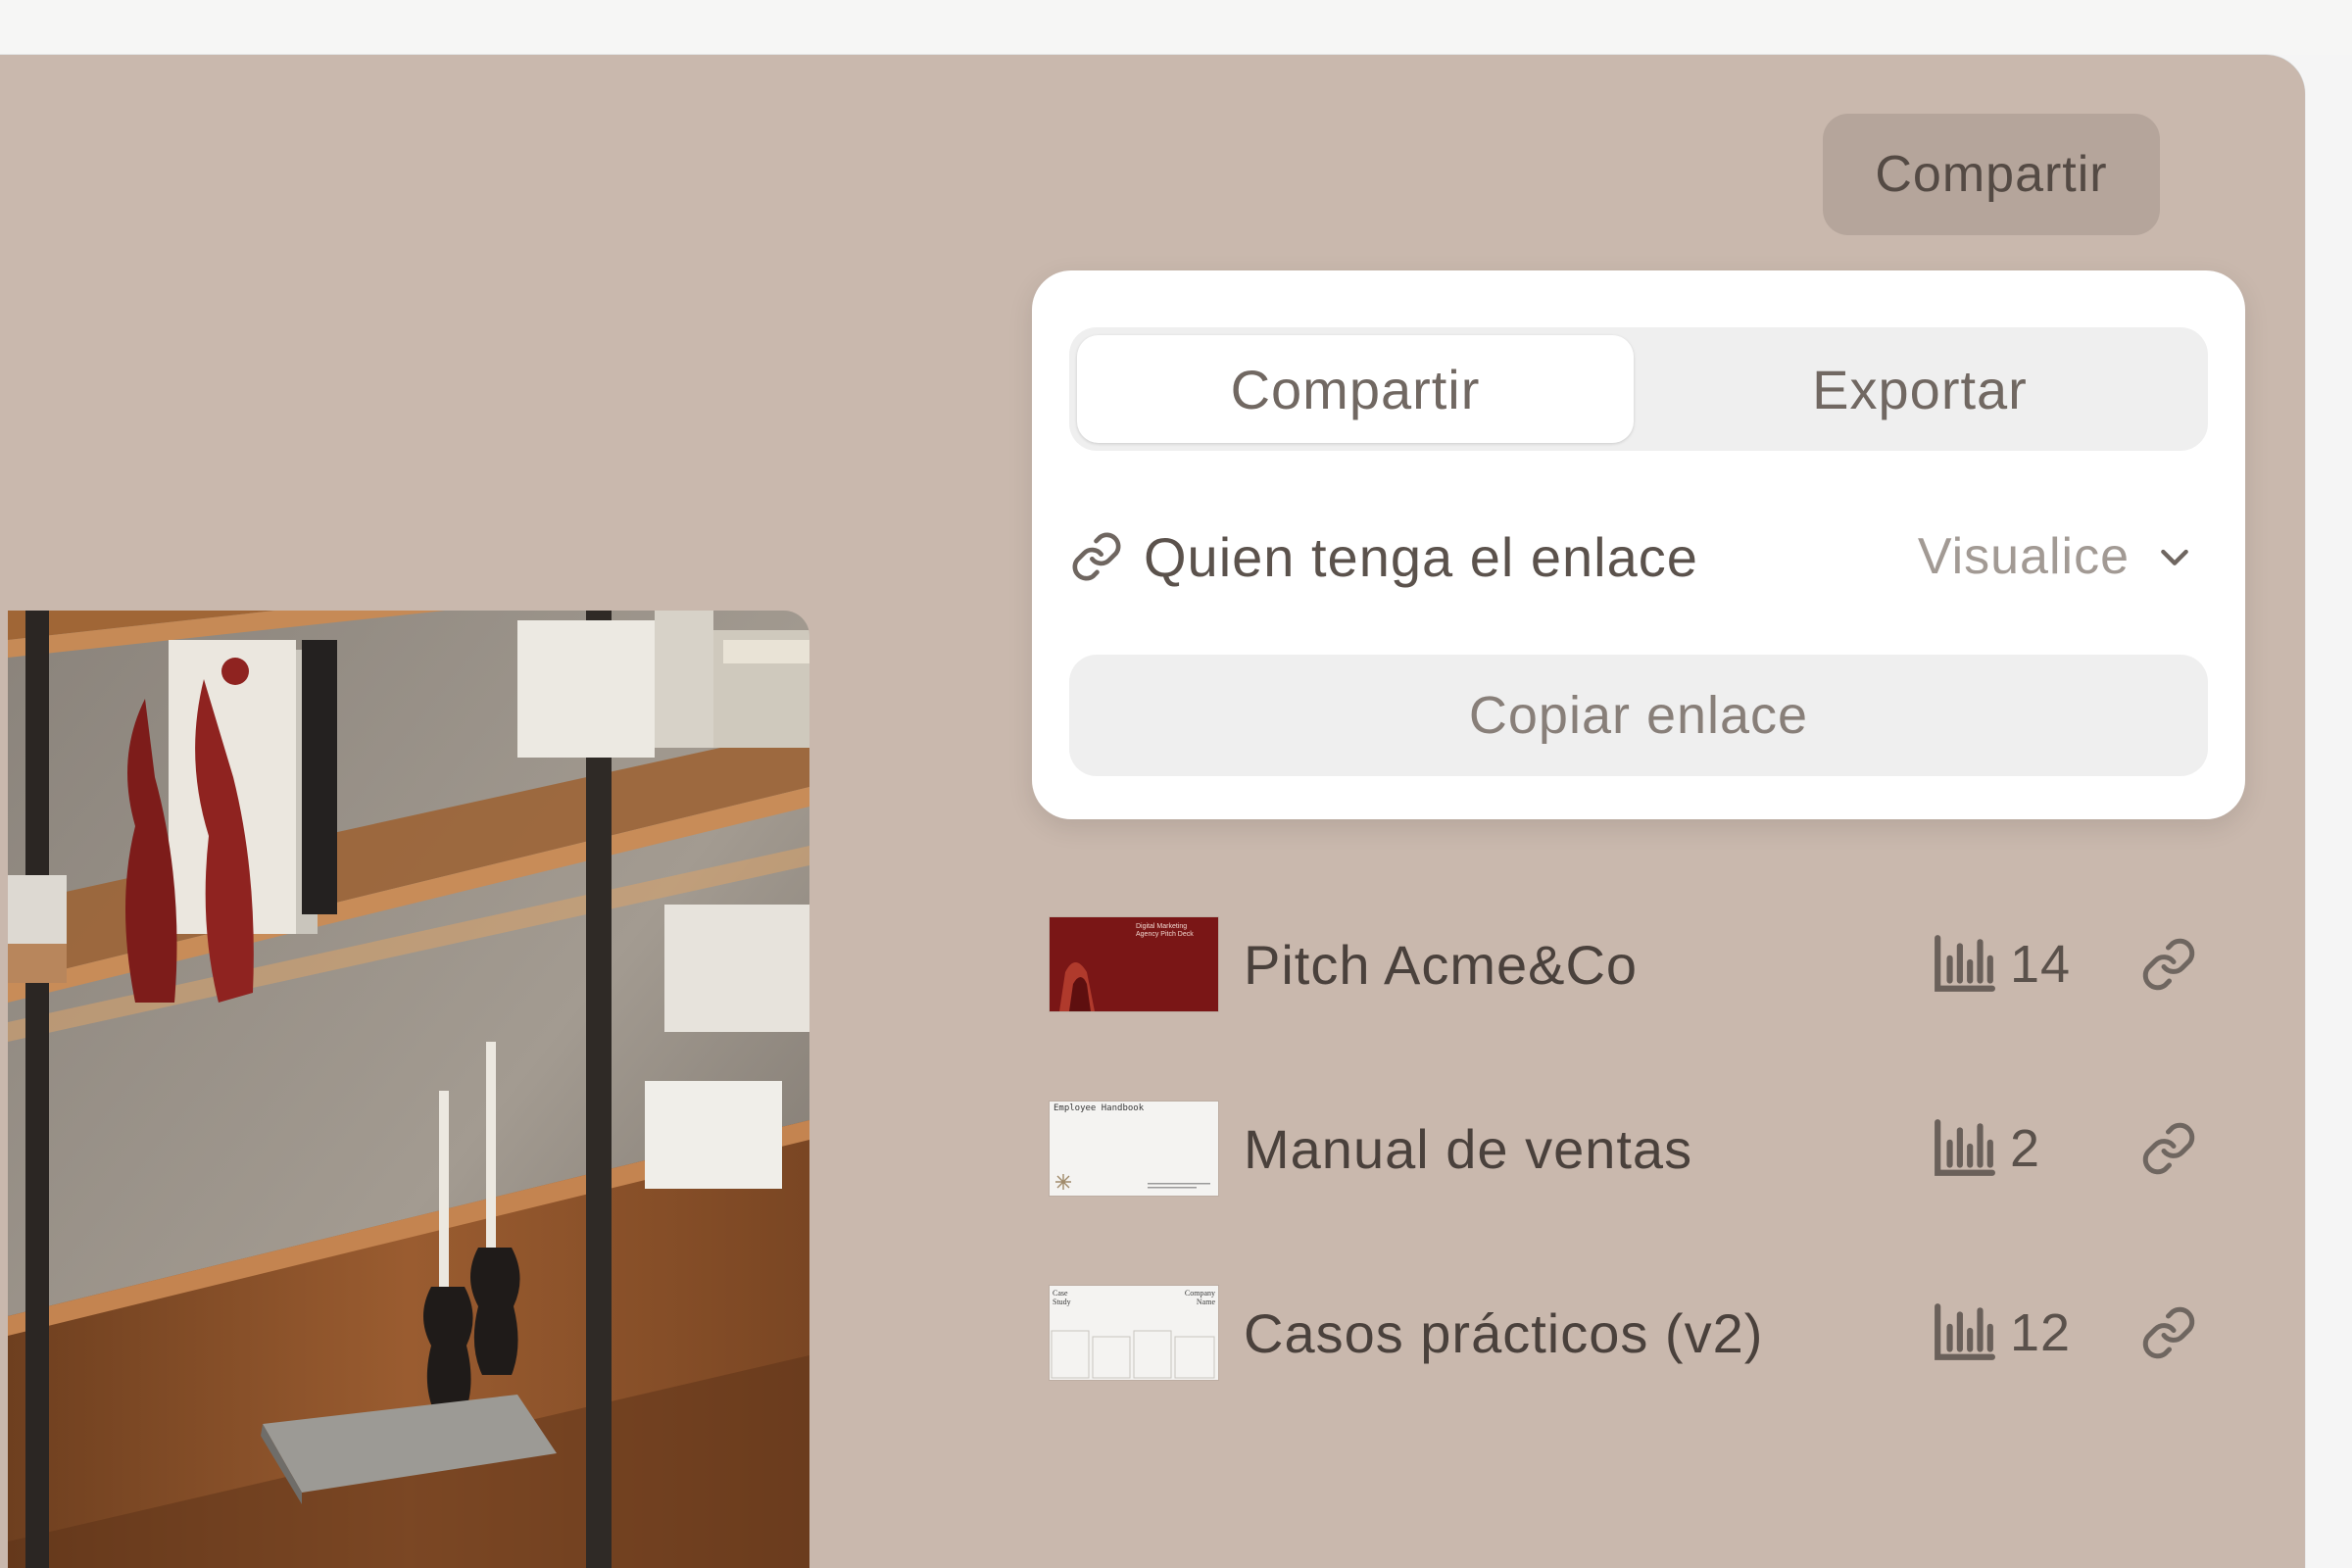 This screenshot has height=1568, width=2352. I want to click on view-stats: 2, so click(1986, 1148).